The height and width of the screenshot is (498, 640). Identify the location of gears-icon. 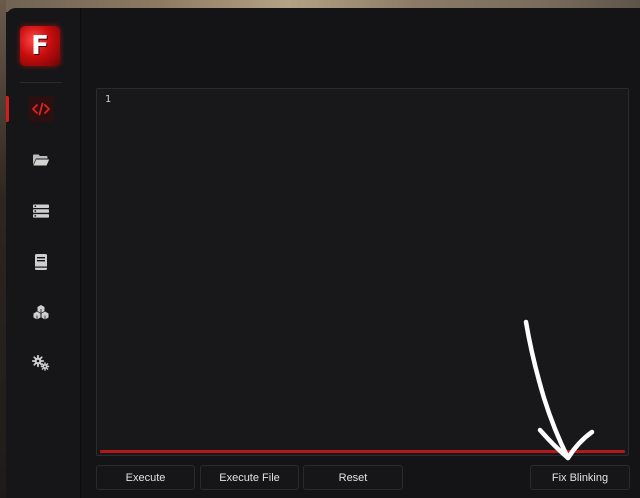
(41, 363).